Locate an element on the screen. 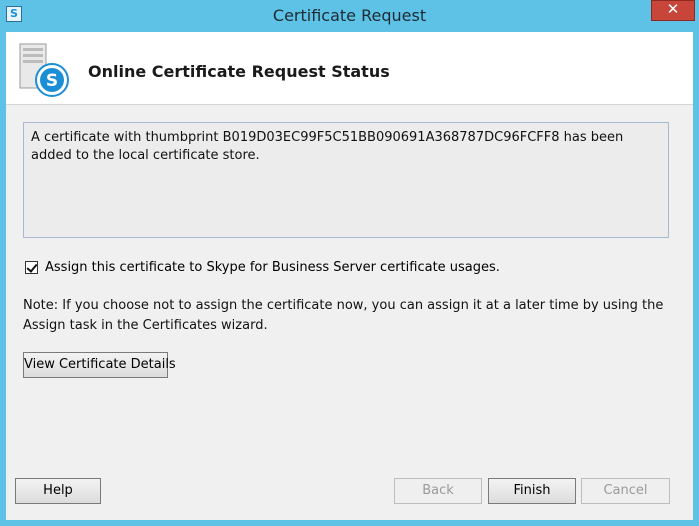 The width and height of the screenshot is (699, 526). page-title: Online Certificate Request Status is located at coordinates (239, 71).